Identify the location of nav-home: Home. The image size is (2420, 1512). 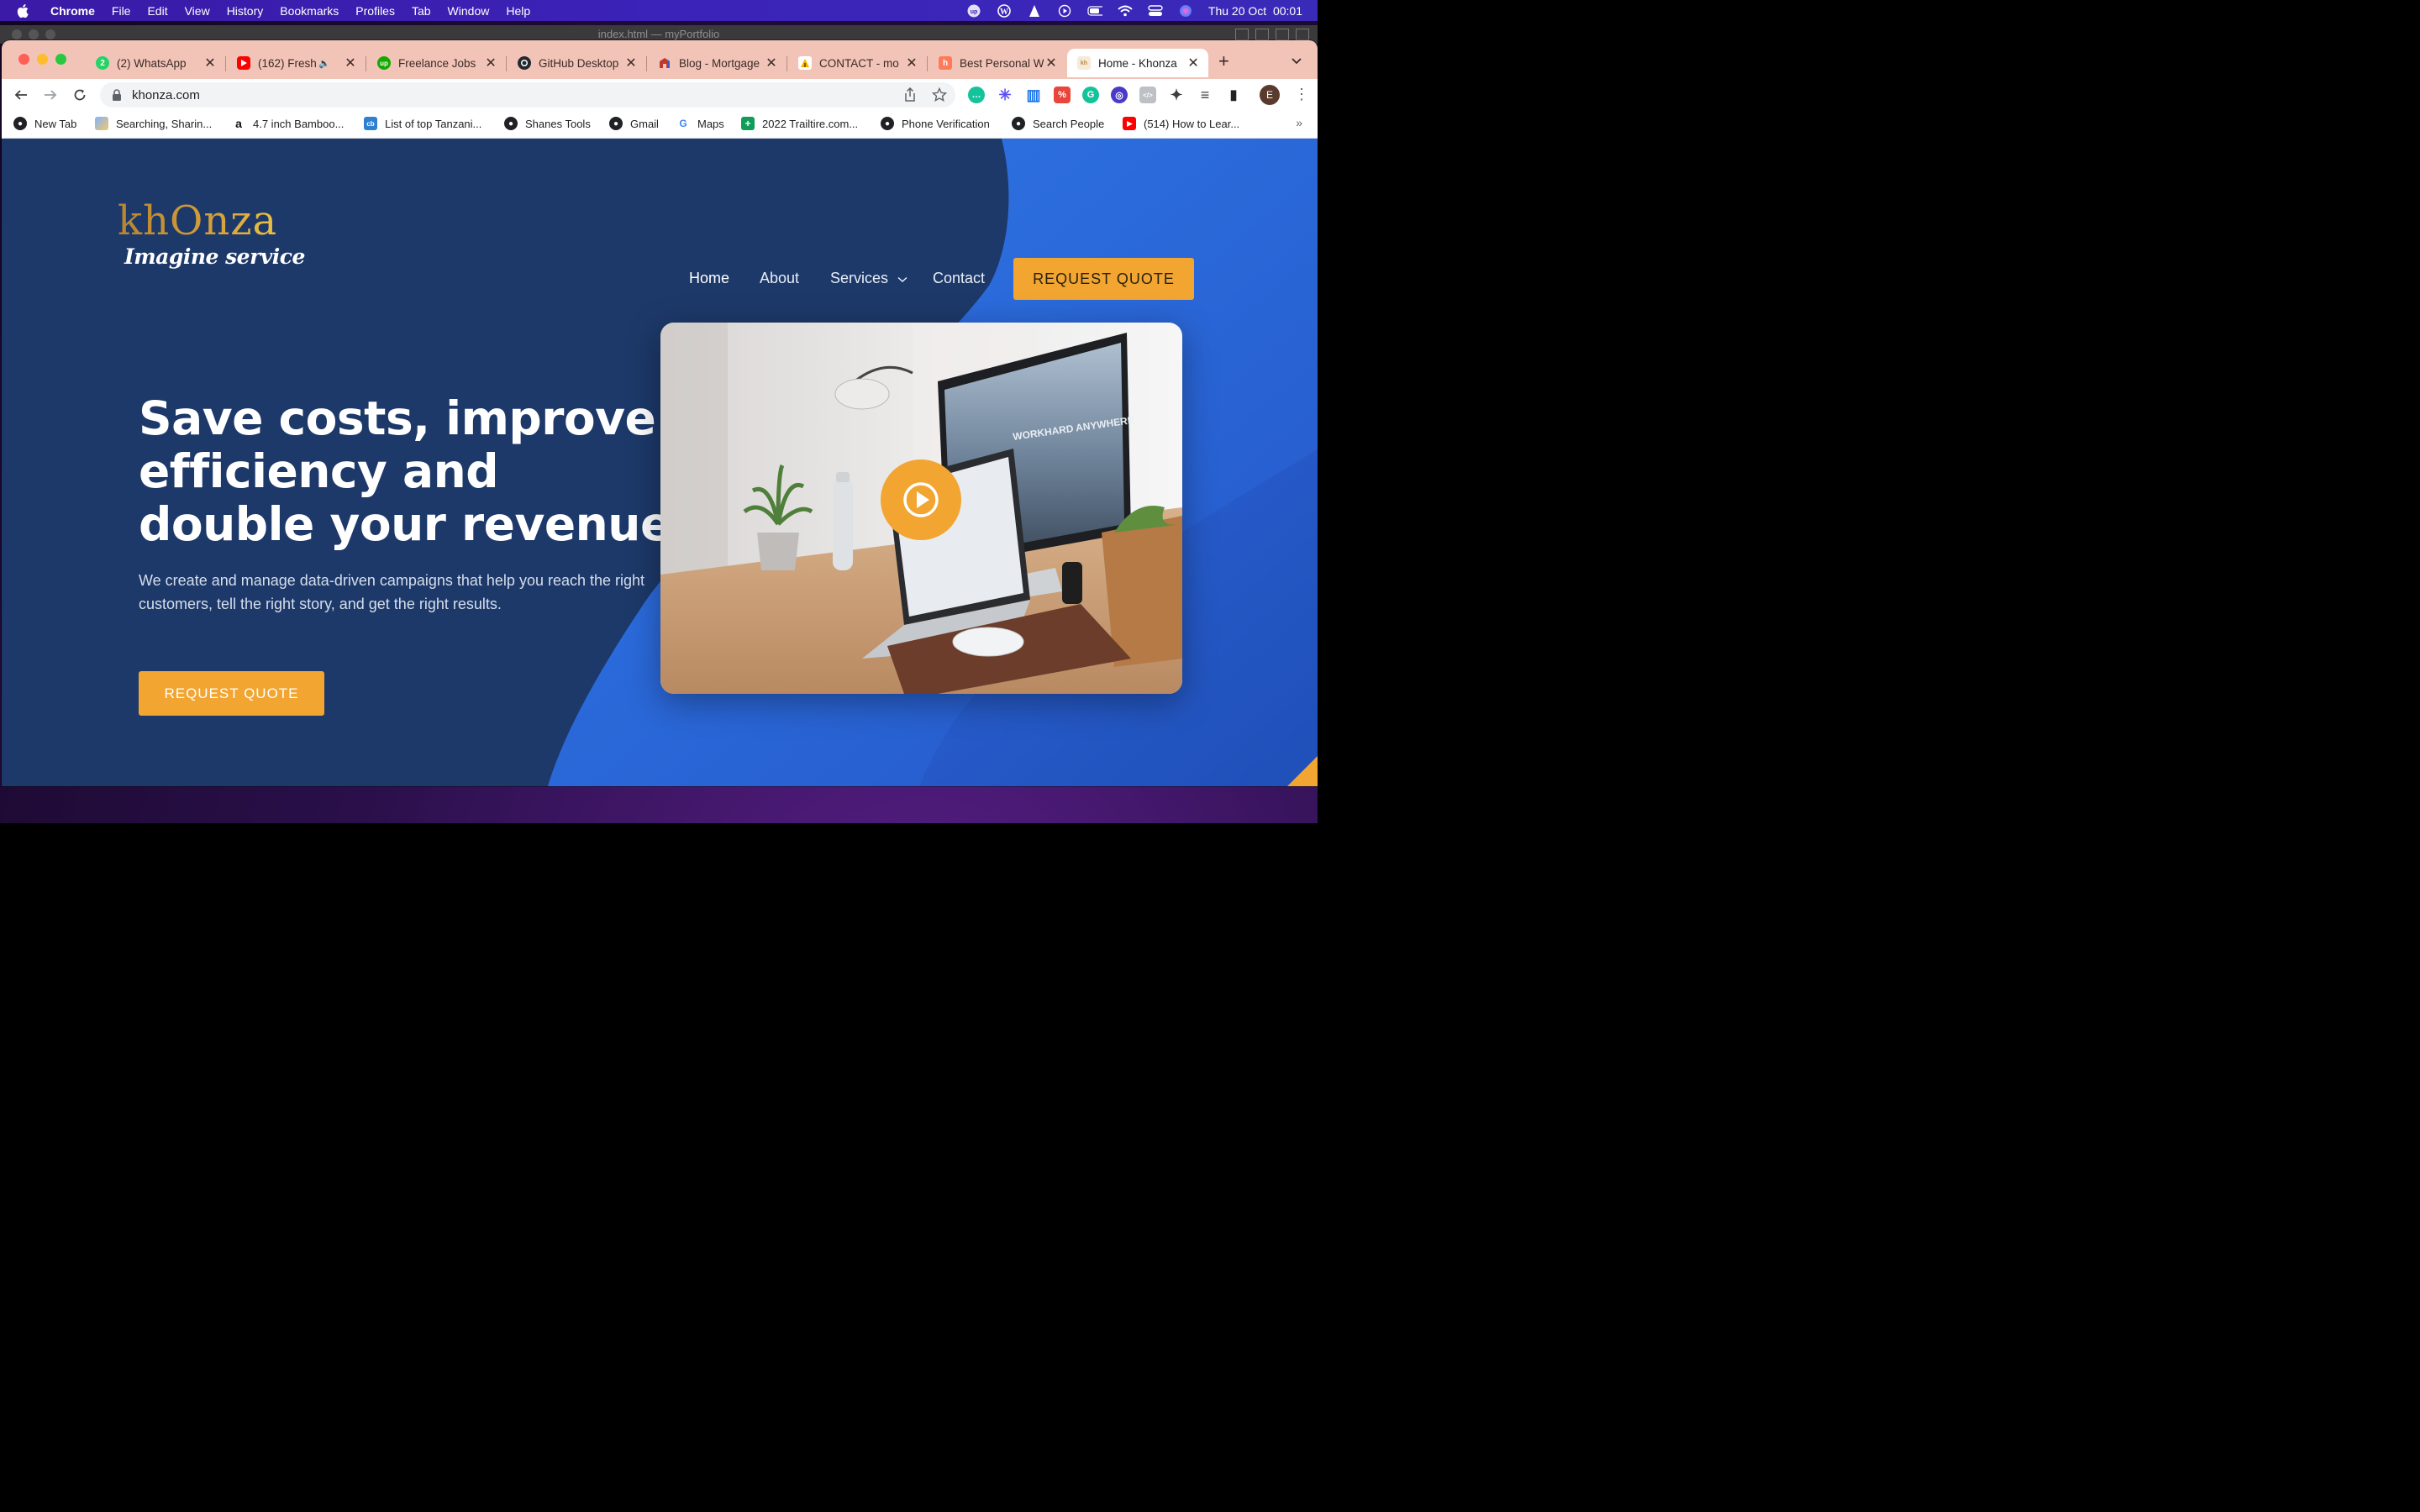
(709, 278).